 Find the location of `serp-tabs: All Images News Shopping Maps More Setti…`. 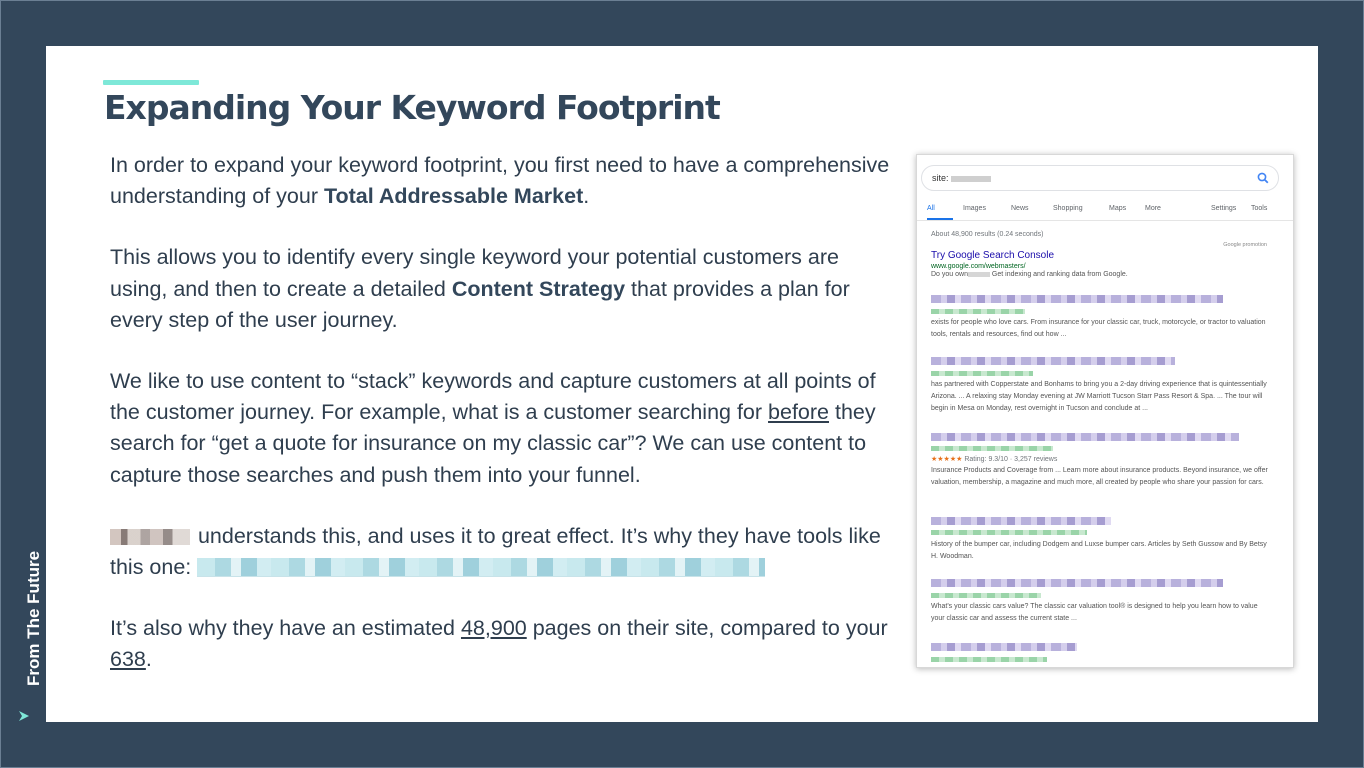

serp-tabs: All Images News Shopping Maps More Setti… is located at coordinates (1105, 212).